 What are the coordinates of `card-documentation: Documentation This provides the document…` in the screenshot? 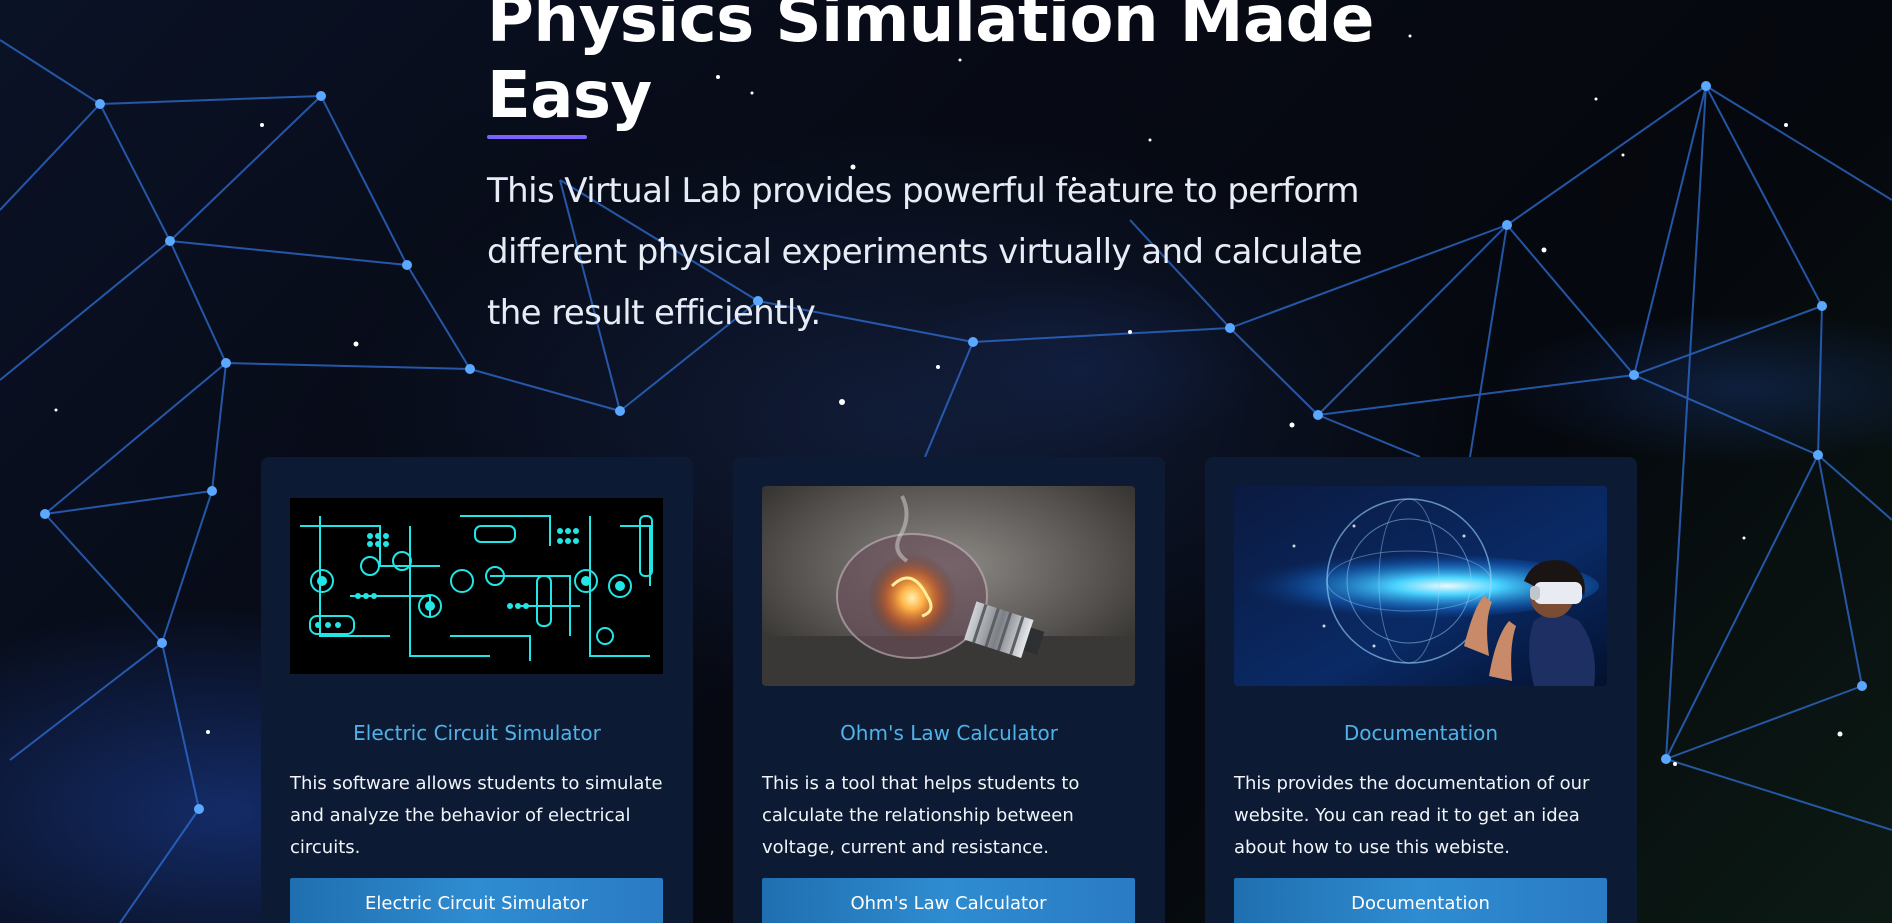 It's located at (1421, 690).